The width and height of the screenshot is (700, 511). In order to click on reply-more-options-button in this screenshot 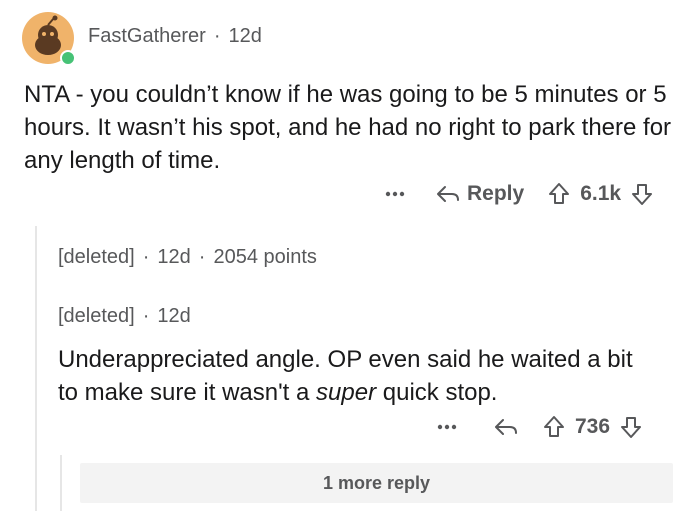, I will do `click(457, 427)`.